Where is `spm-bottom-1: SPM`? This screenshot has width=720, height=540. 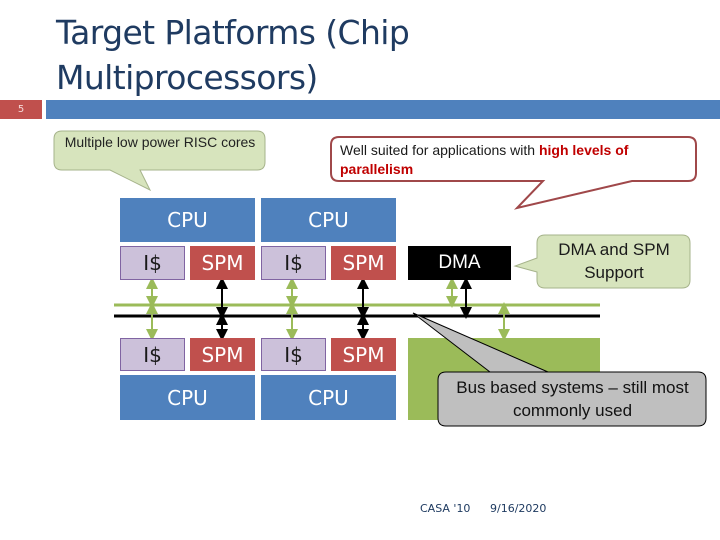 spm-bottom-1: SPM is located at coordinates (222, 354).